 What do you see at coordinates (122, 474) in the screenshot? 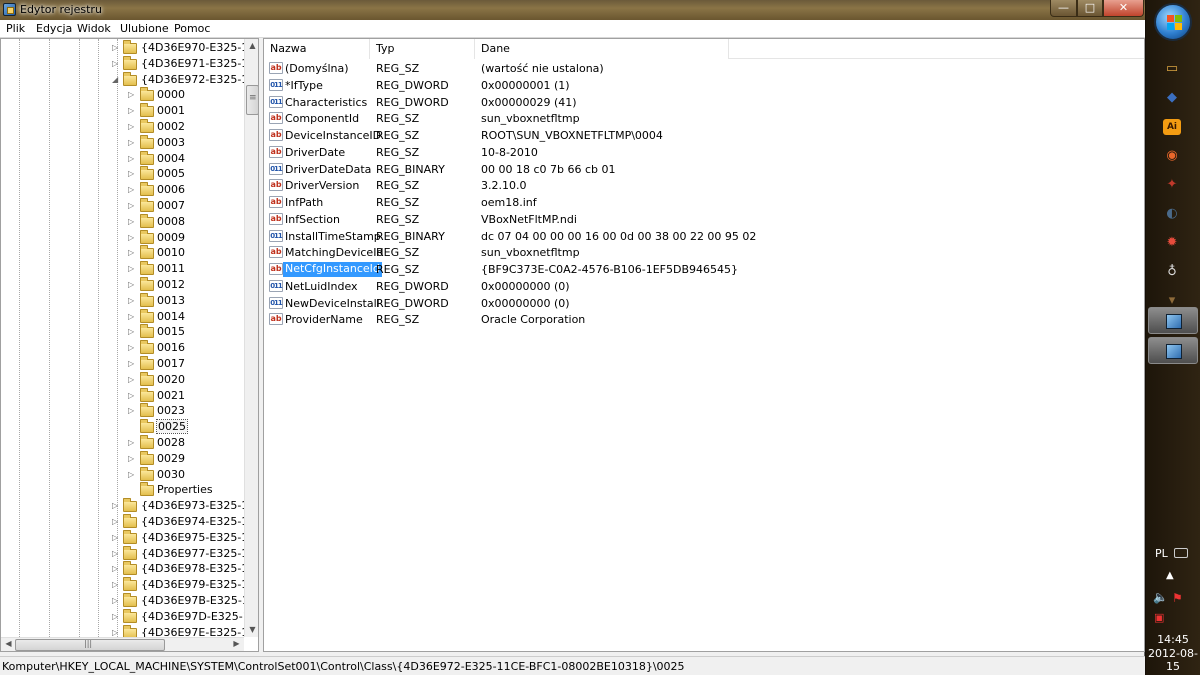
I see `tree-item-subkey: ▷ 0030` at bounding box center [122, 474].